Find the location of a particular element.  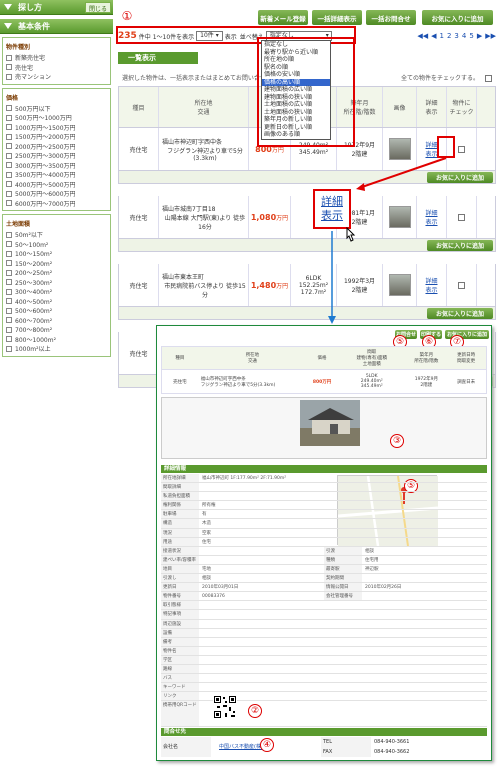

field-label: 接道状況 is located at coordinates (180, 550).